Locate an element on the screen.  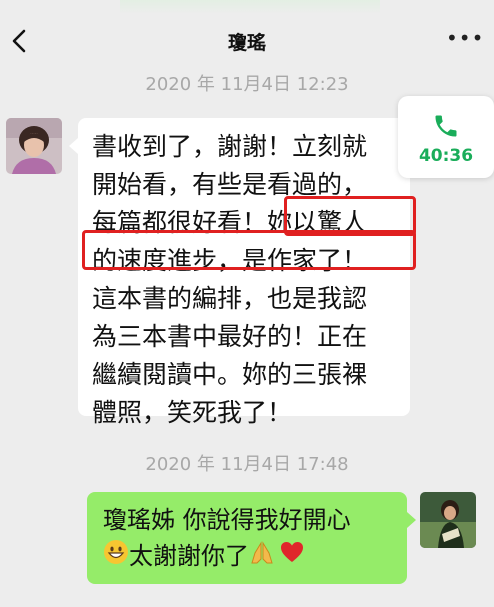
folded-hands-icon is located at coordinates (262, 557).